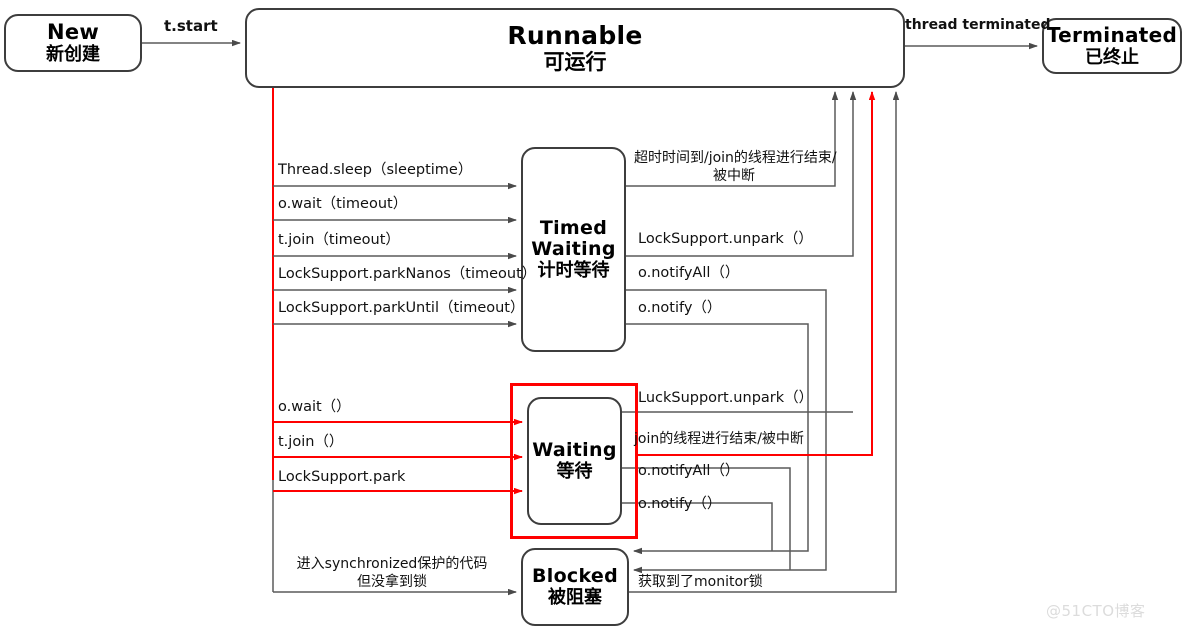 The image size is (1184, 629). I want to click on node-new-label-en: New, so click(73, 31).